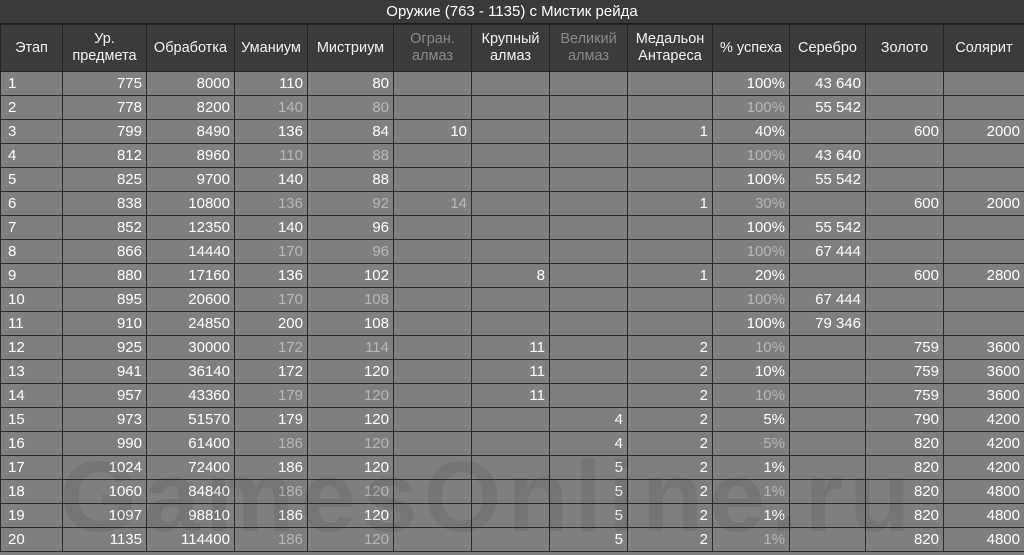 This screenshot has height=555, width=1024. I want to click on table-cell: 1135, so click(105, 540).